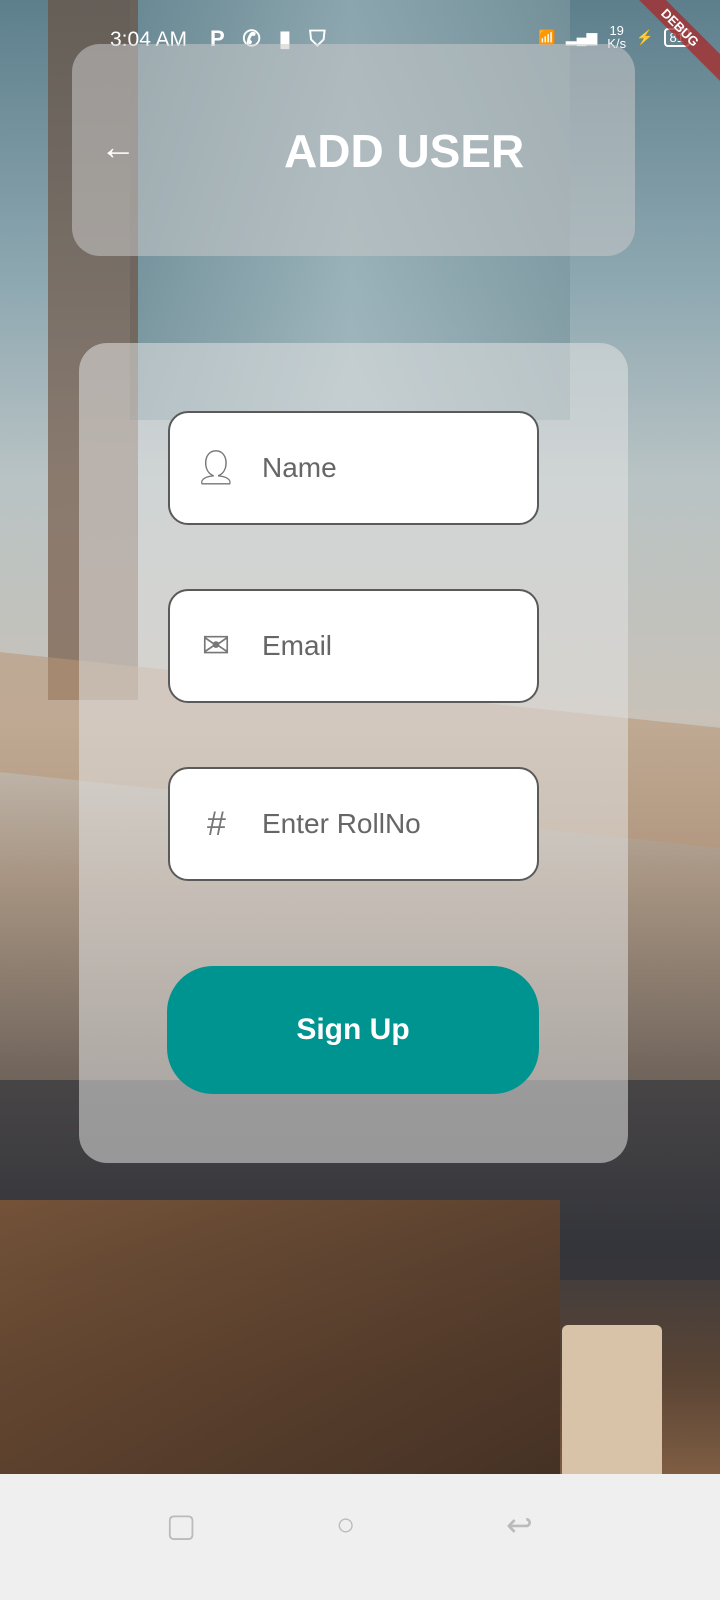 Image resolution: width=720 pixels, height=1600 pixels. I want to click on email-input, so click(392, 646).